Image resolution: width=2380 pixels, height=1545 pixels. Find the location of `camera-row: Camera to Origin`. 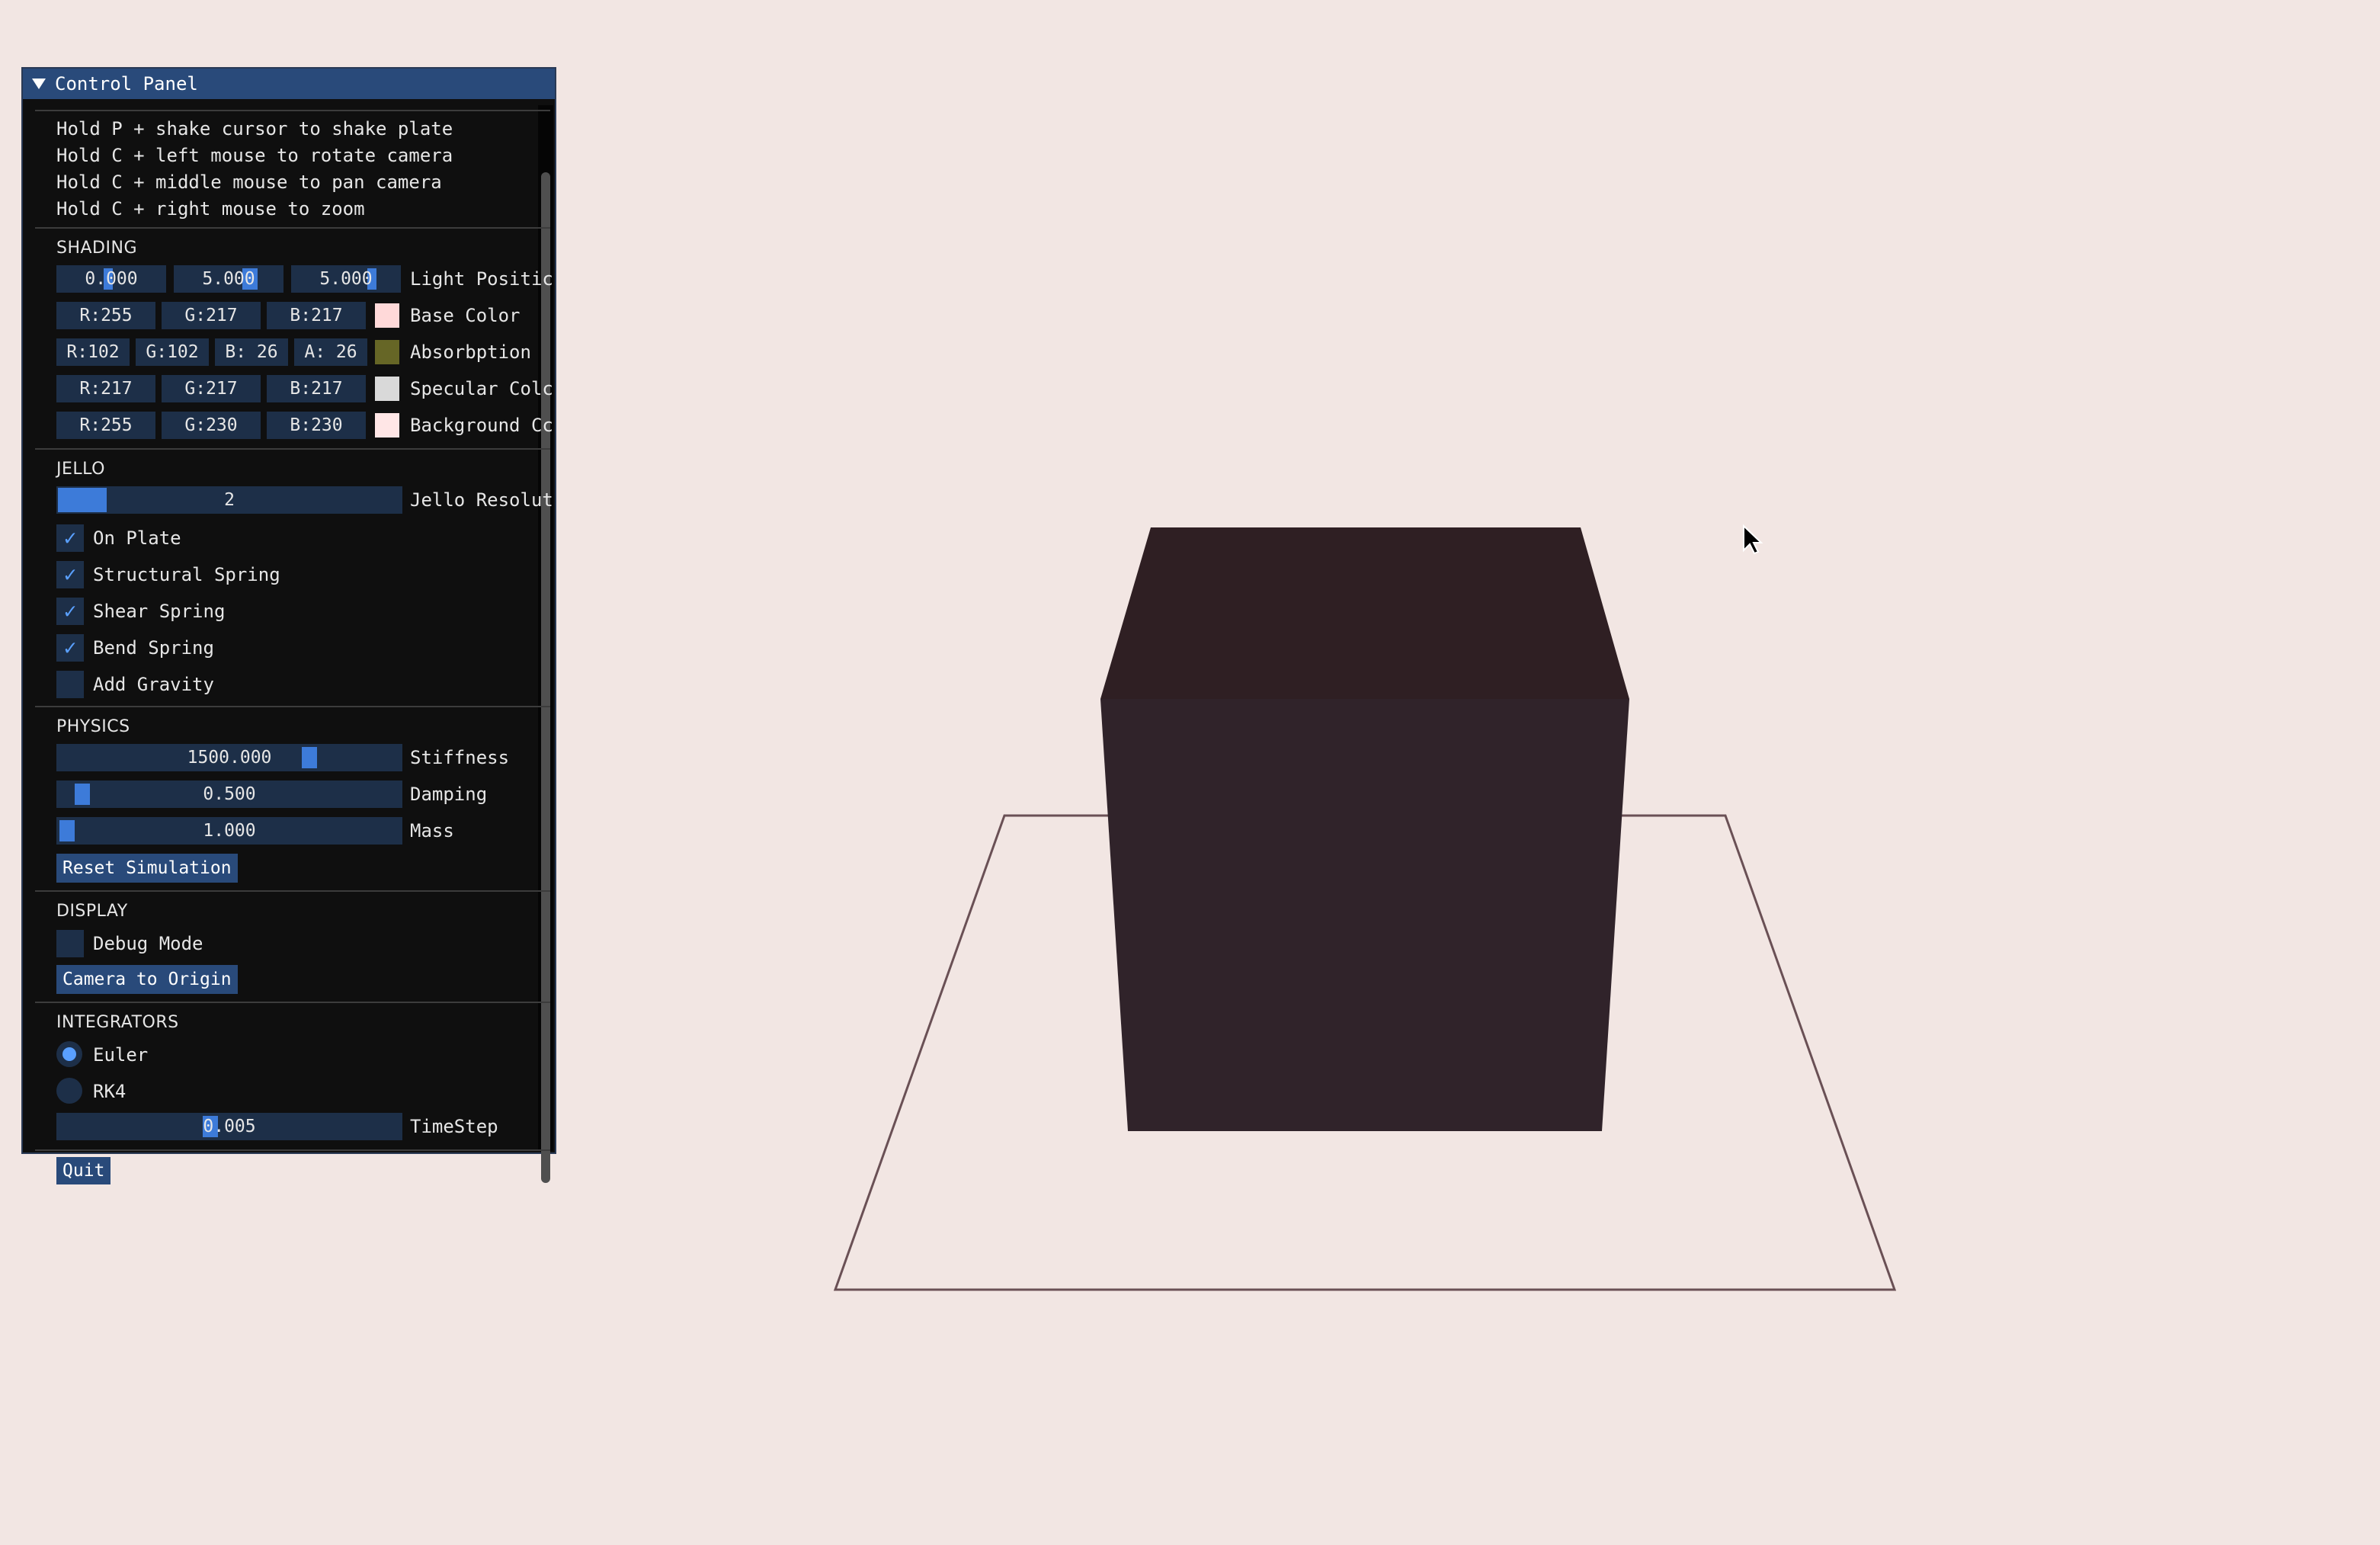

camera-row: Camera to Origin is located at coordinates (289, 978).